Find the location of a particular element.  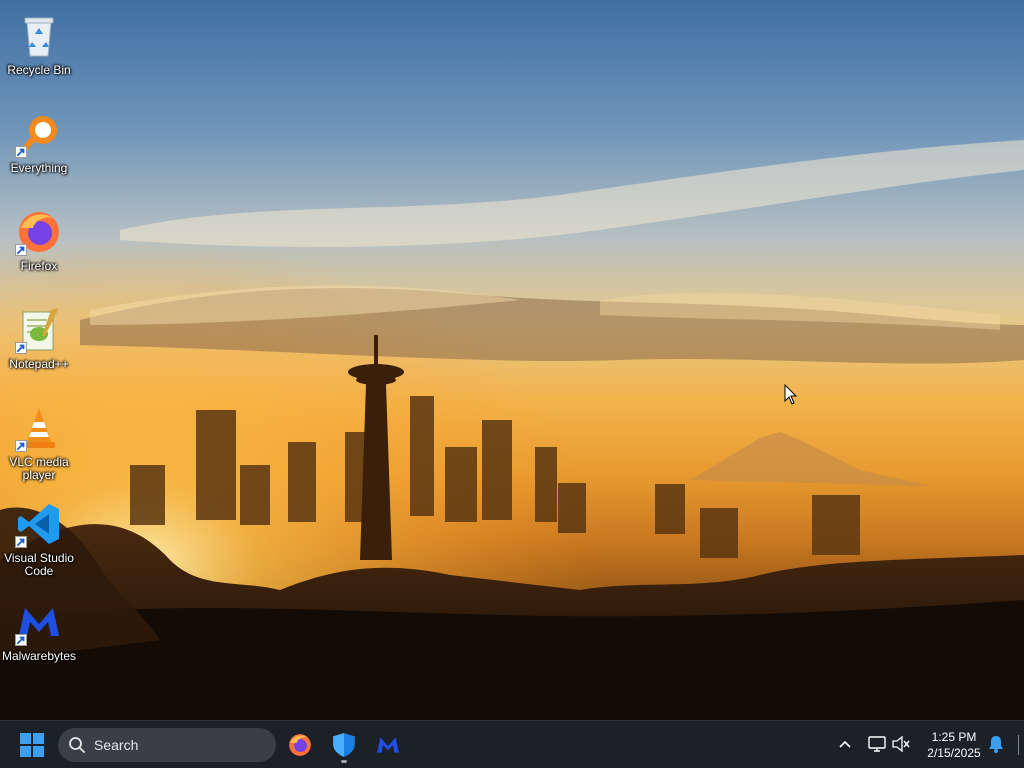

notepad-plus-plus-icon is located at coordinates (39, 330).